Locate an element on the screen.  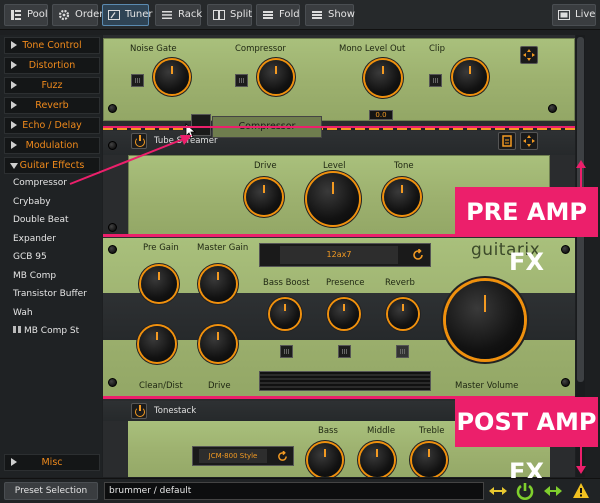
tone-label: Tone is located at coordinates (404, 166).